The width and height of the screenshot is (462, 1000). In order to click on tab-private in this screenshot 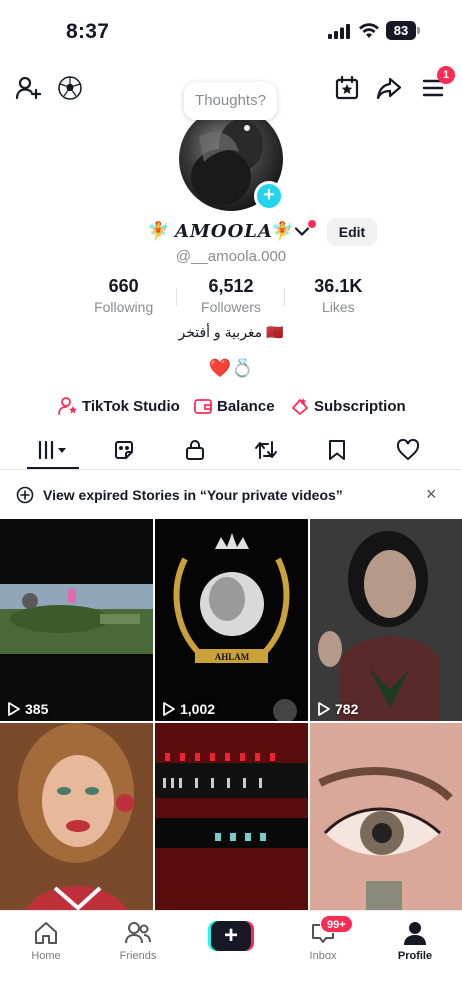, I will do `click(195, 450)`.